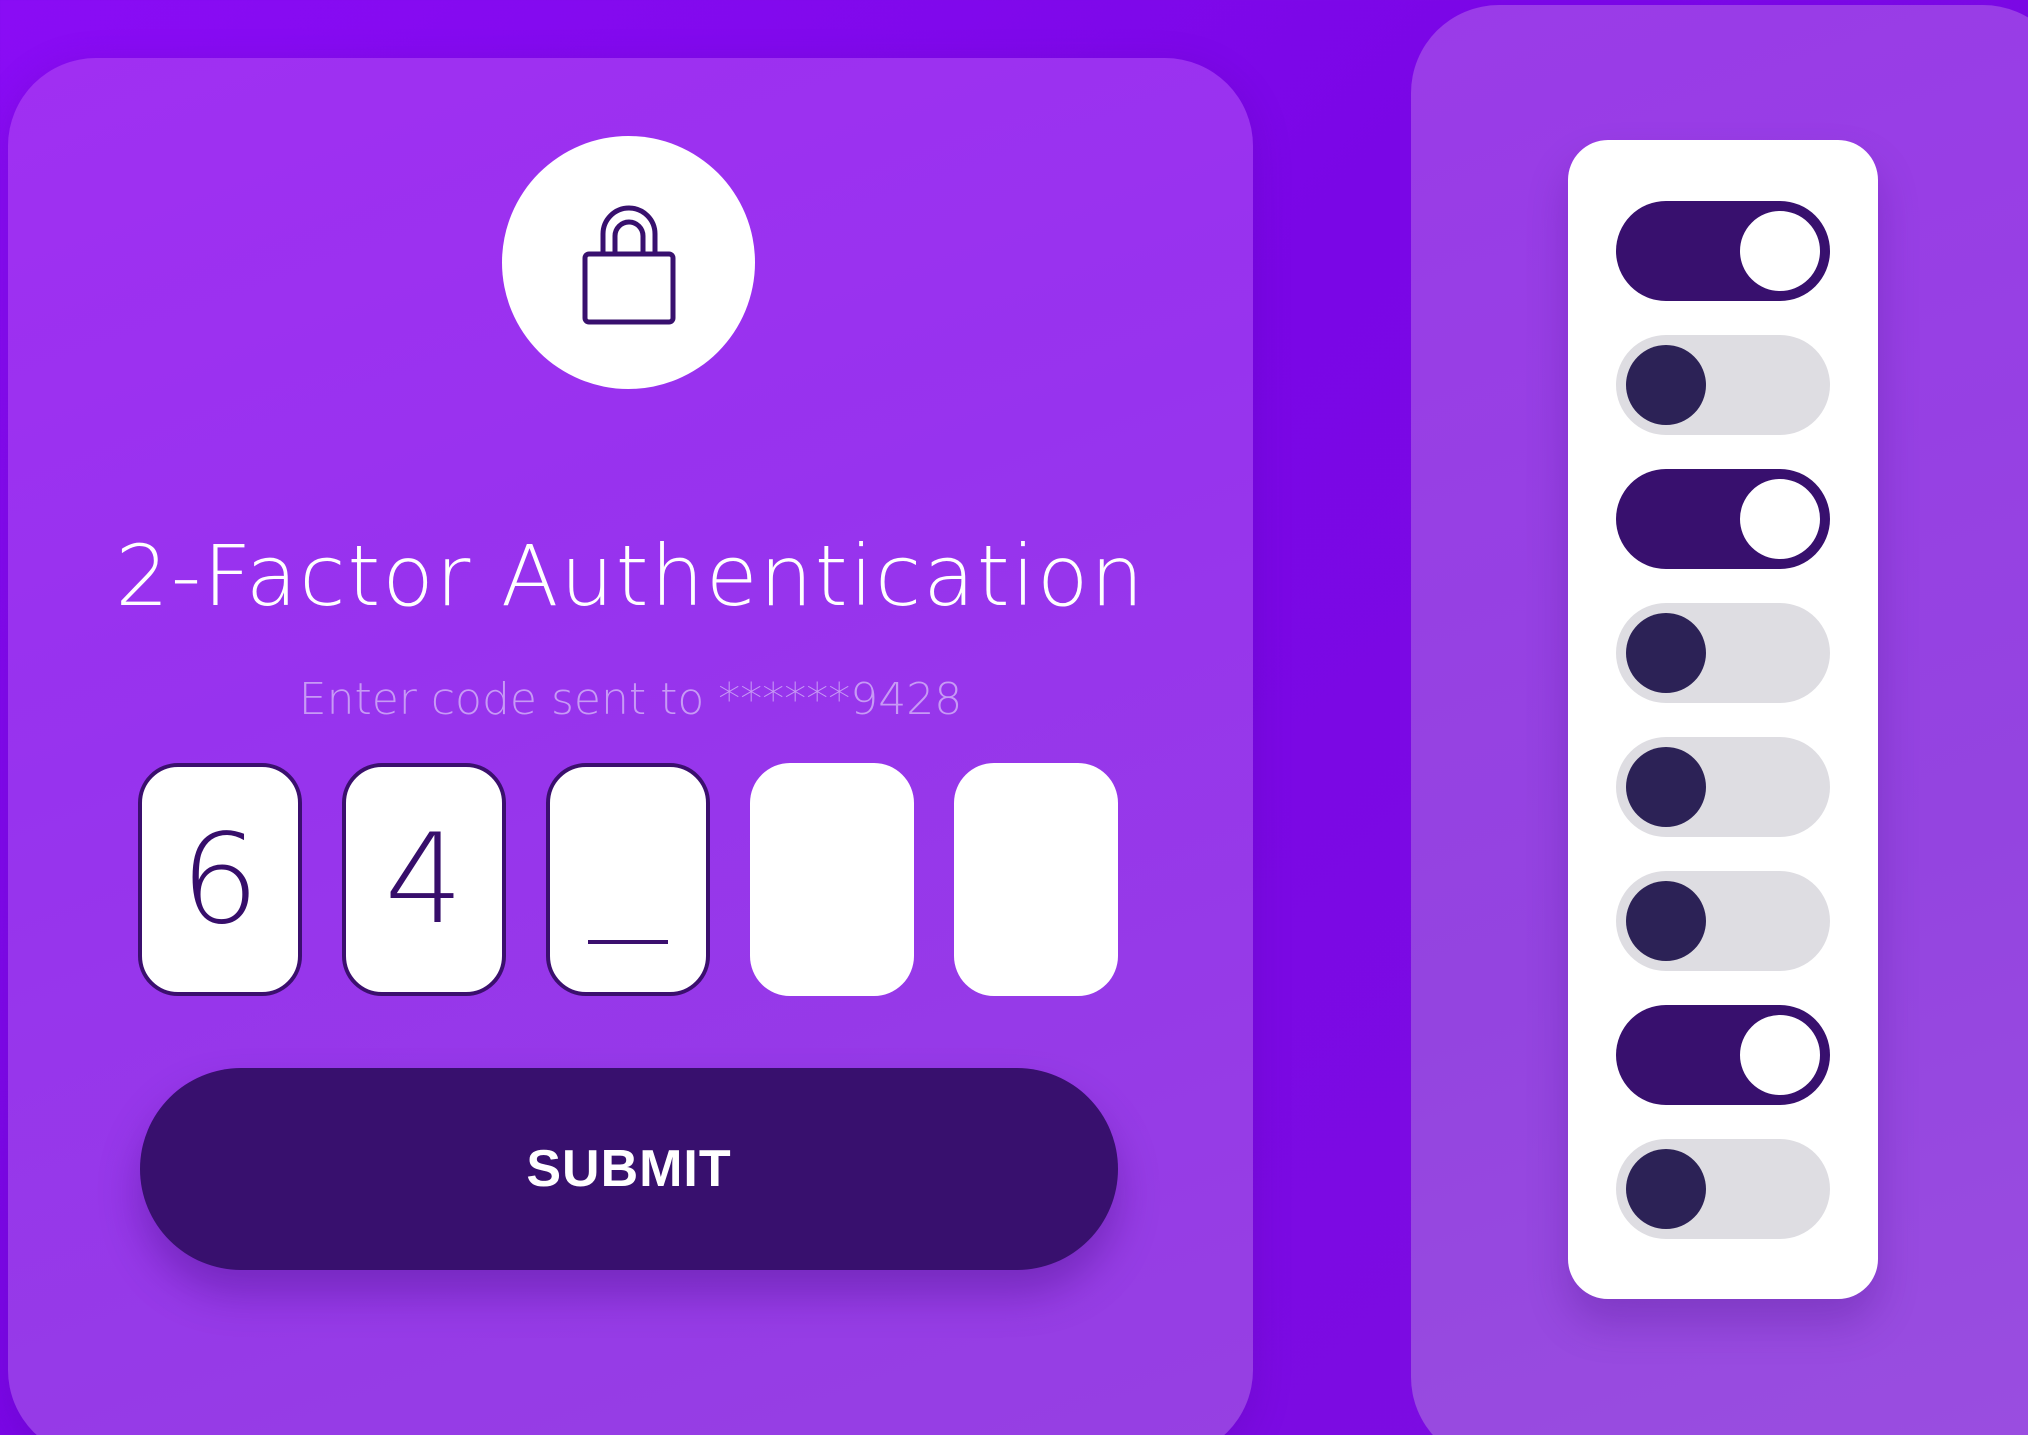  What do you see at coordinates (424, 879) in the screenshot?
I see `code-digit-2: 4` at bounding box center [424, 879].